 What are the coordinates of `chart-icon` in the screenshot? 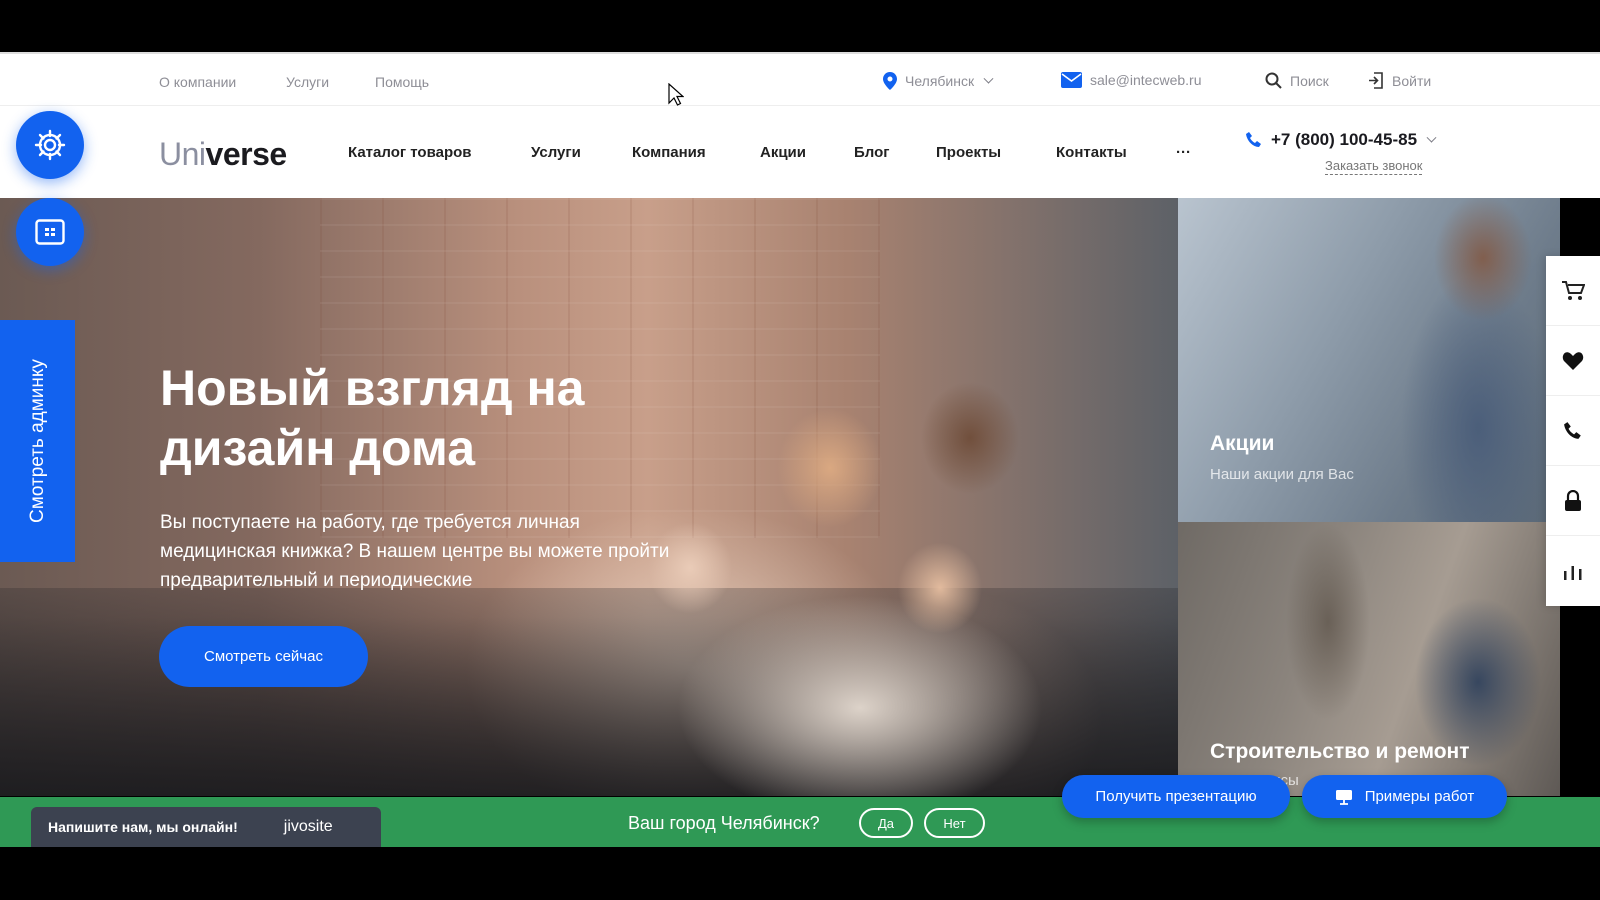 It's located at (1573, 573).